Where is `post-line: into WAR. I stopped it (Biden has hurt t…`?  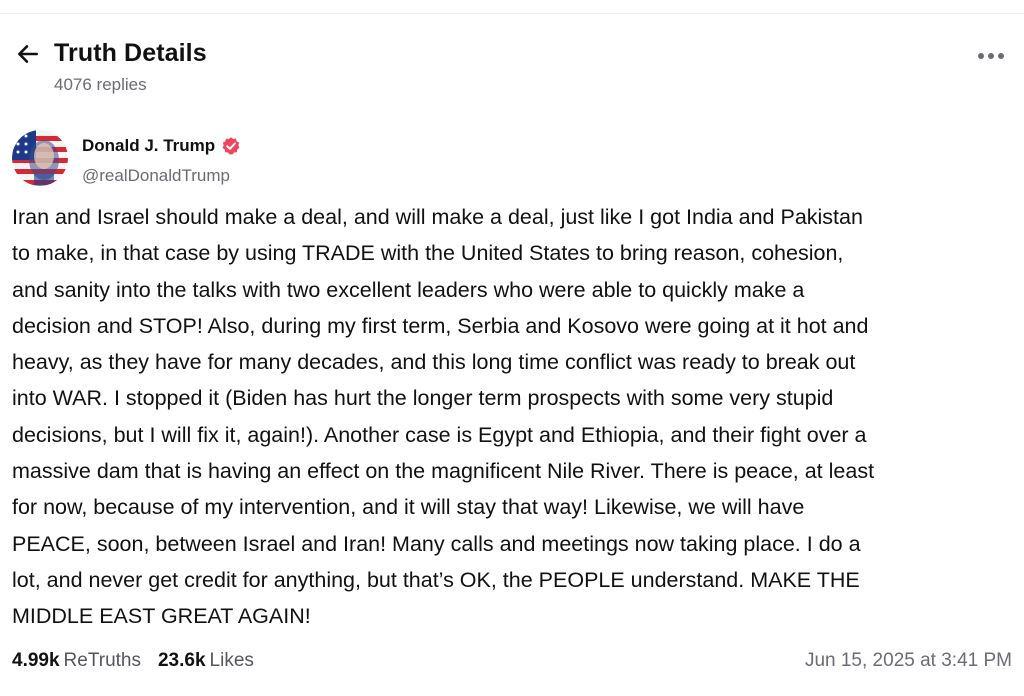 post-line: into WAR. I stopped it (Biden has hurt t… is located at coordinates (423, 398).